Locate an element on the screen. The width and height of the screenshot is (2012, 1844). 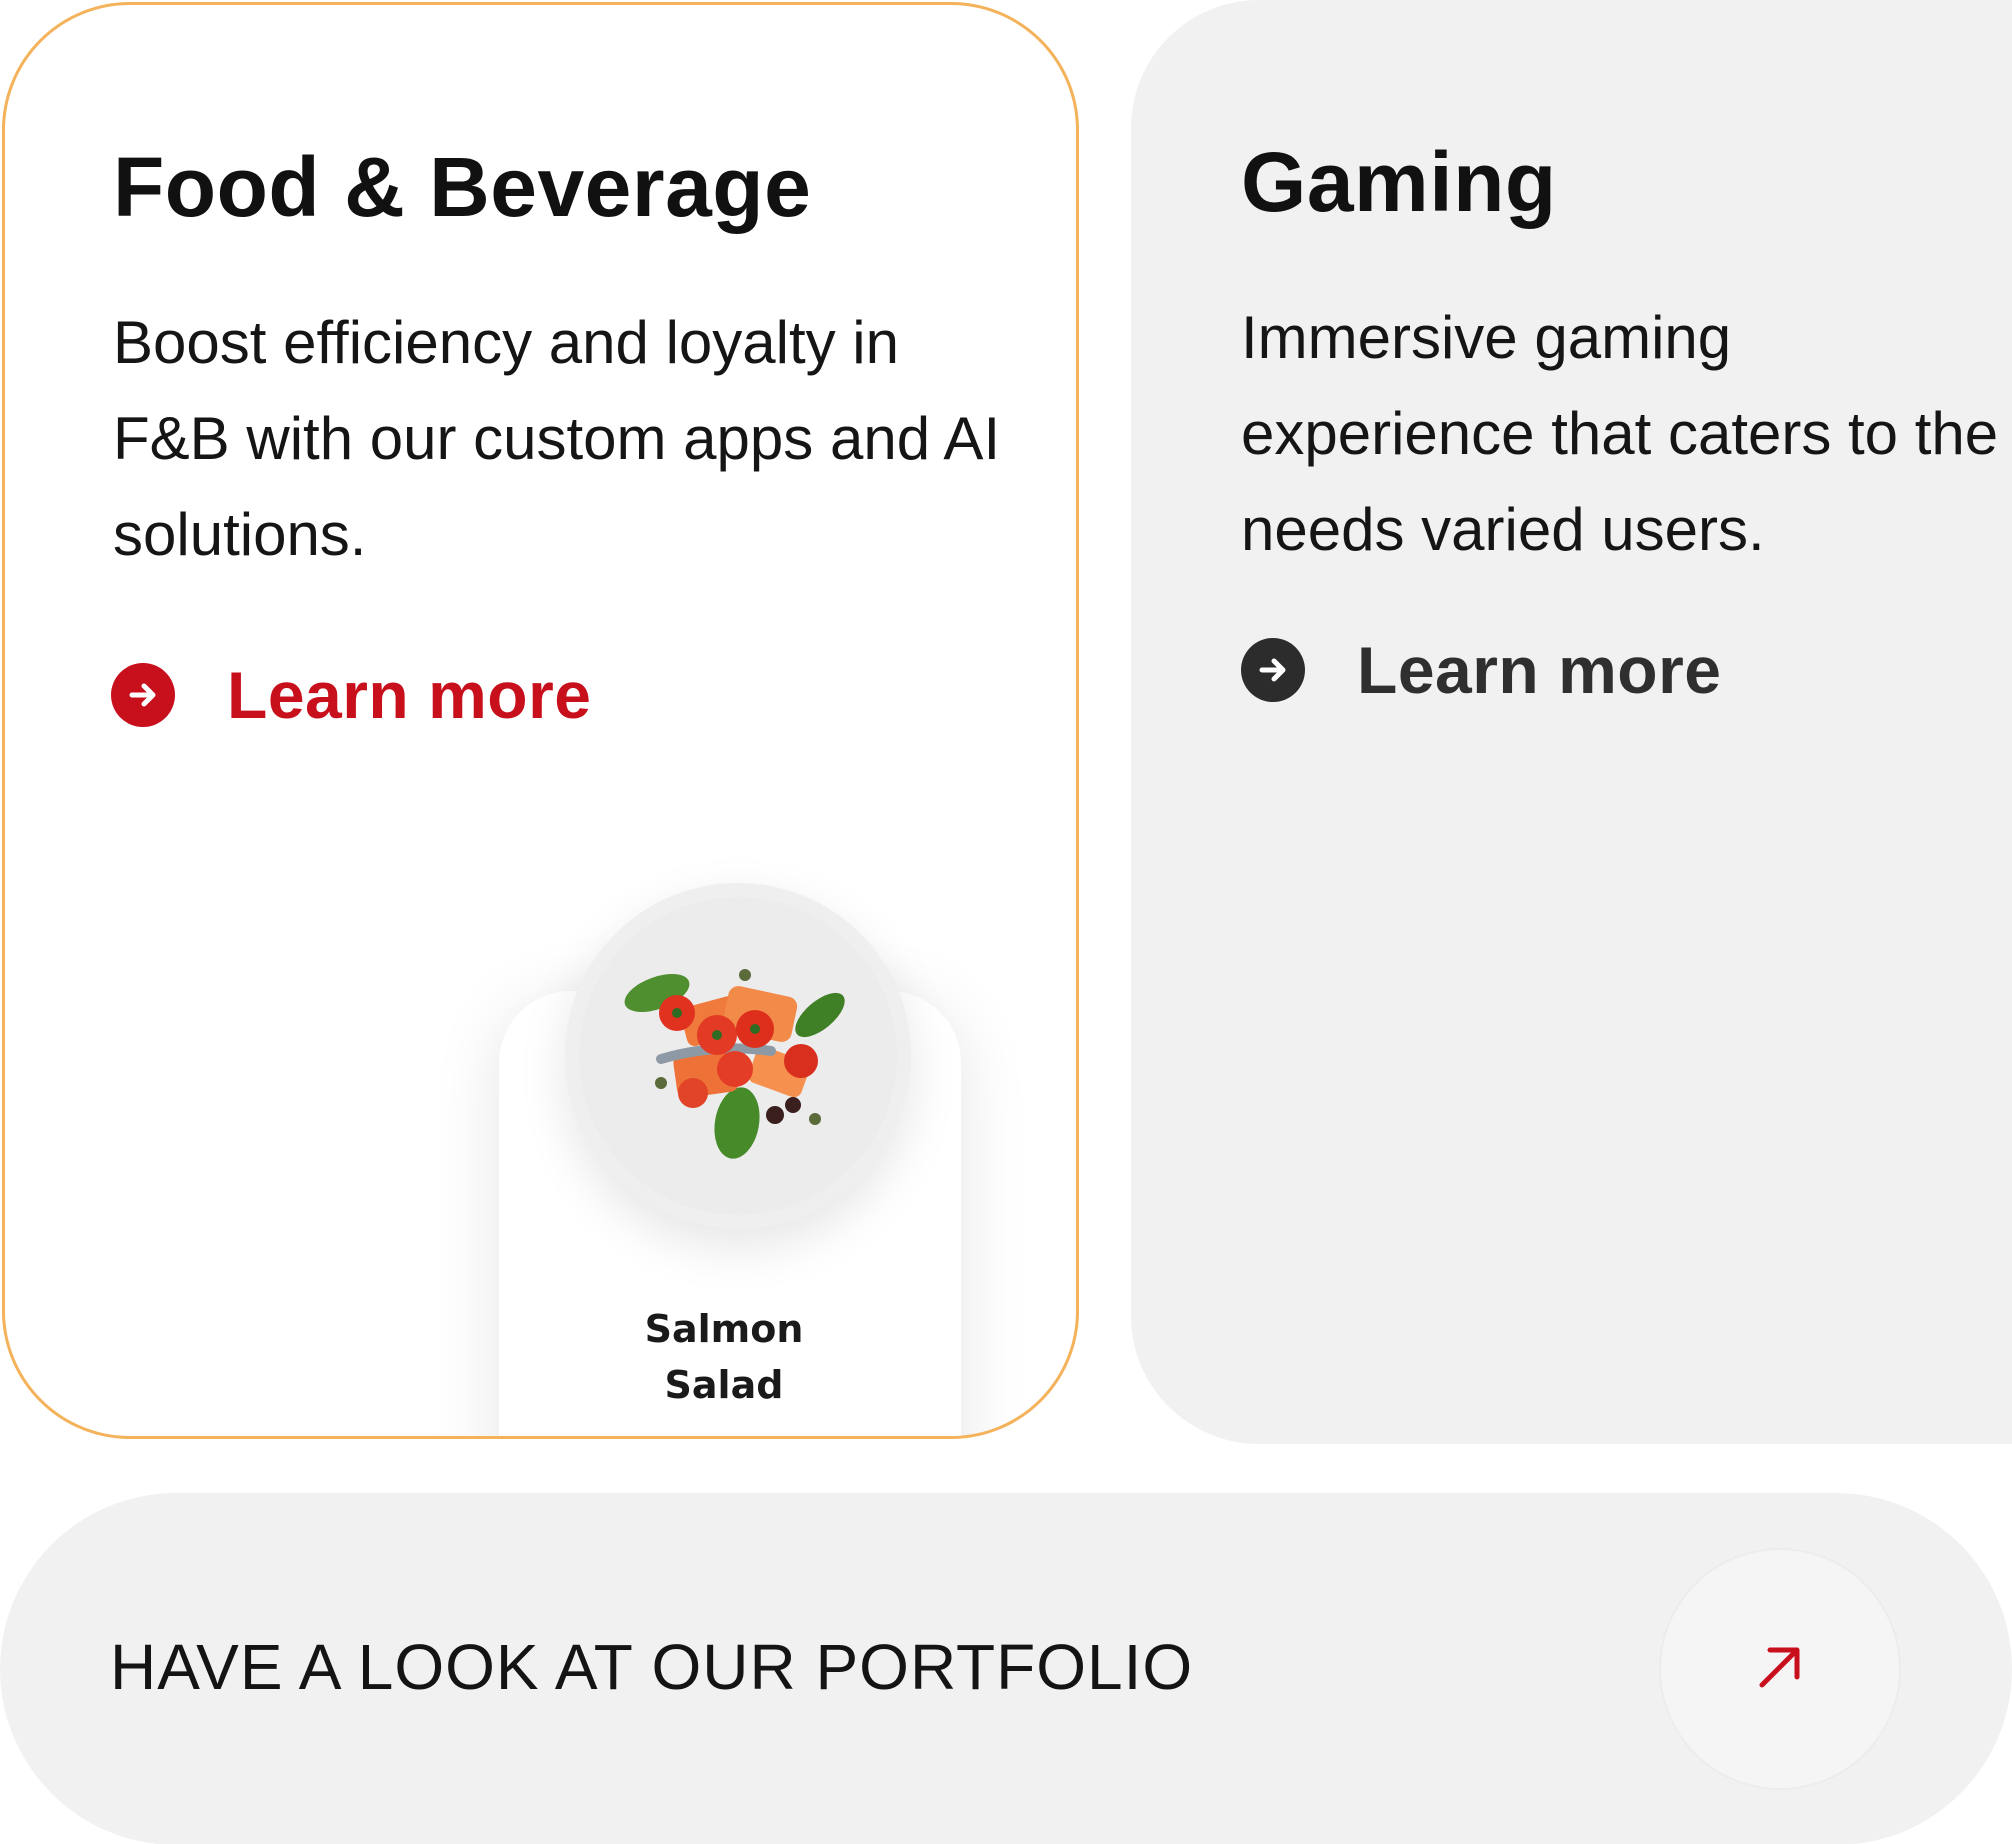
portfolio-button is located at coordinates (1780, 1669).